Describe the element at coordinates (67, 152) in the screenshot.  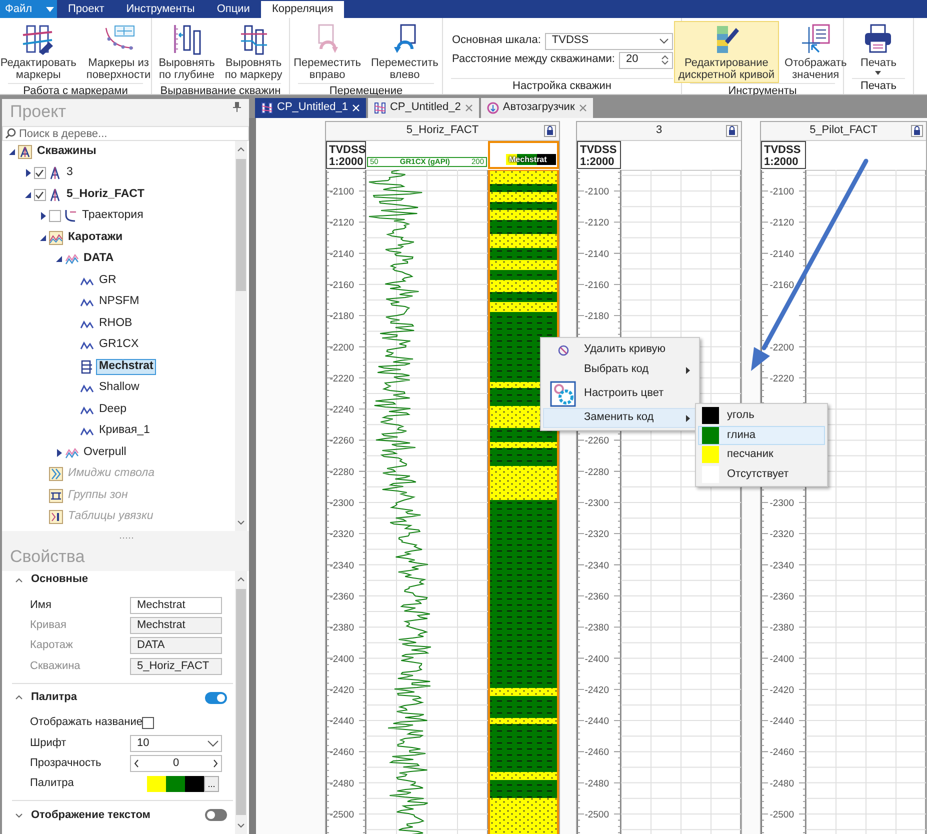
I see `tree-item: Скважины` at that location.